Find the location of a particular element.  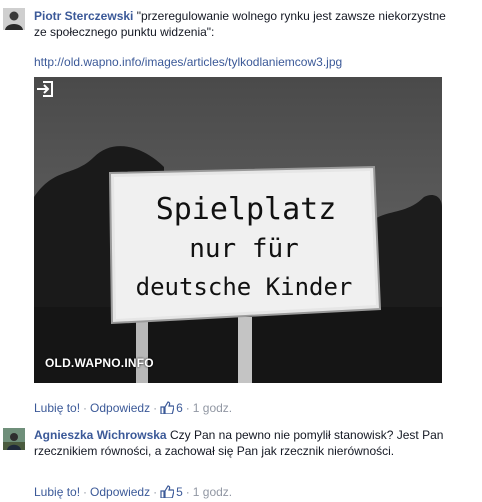

comment-author: Agnieszka Wichrowska is located at coordinates (100, 435).